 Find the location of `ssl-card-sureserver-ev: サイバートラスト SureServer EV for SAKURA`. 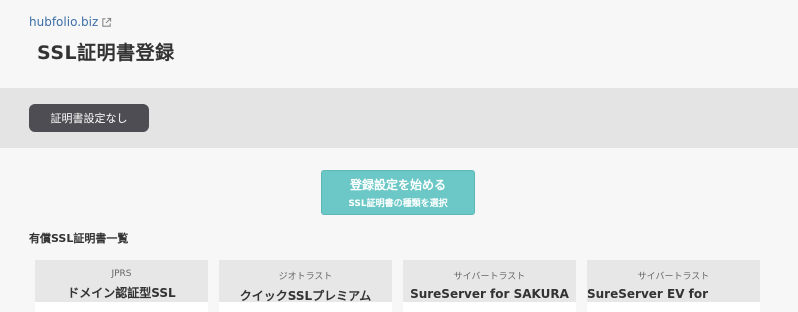

ssl-card-sureserver-ev: サイバートラスト SureServer EV for SAKURA is located at coordinates (673, 286).